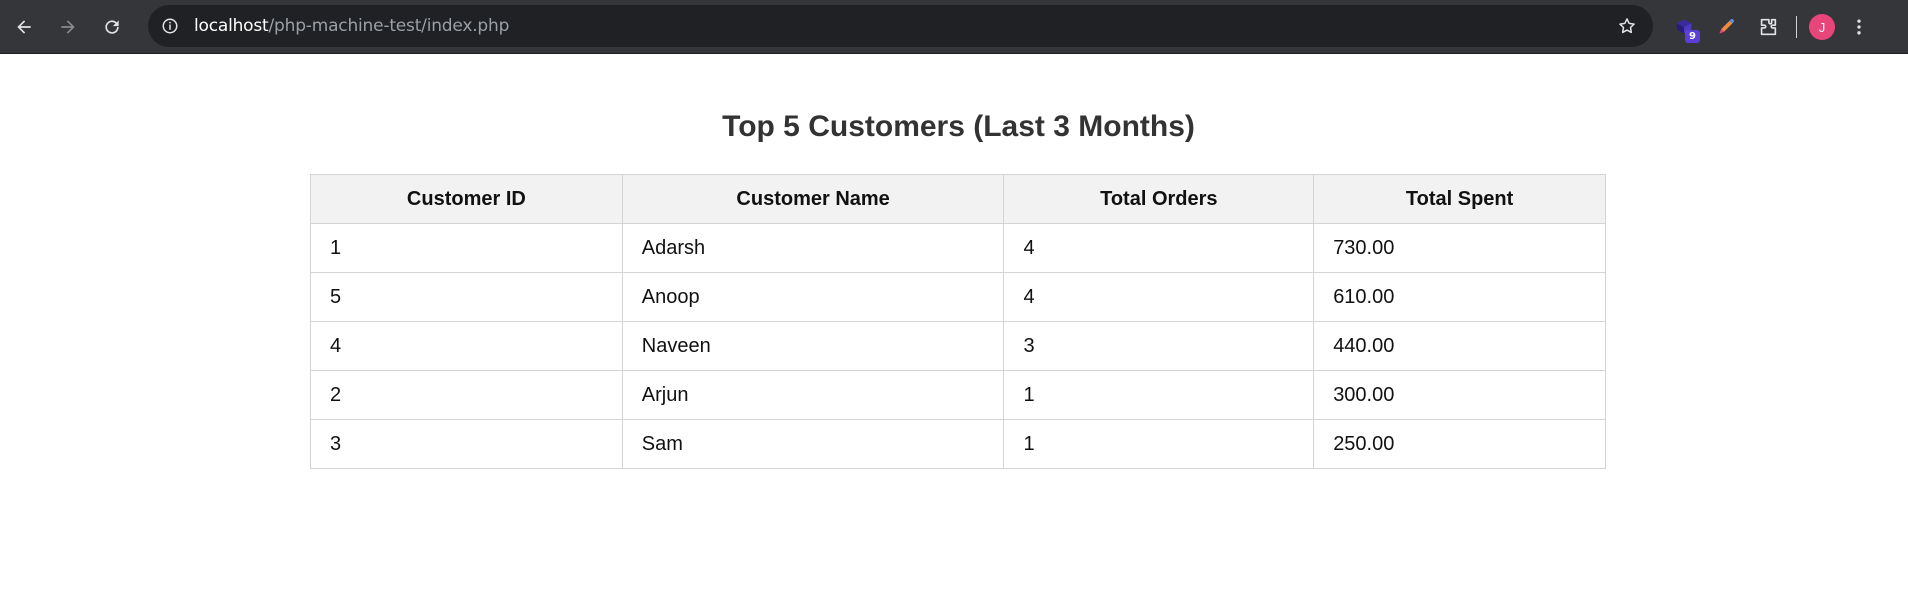 Image resolution: width=1908 pixels, height=604 pixels. I want to click on table-row: 4 Naveen 3 440.00, so click(958, 346).